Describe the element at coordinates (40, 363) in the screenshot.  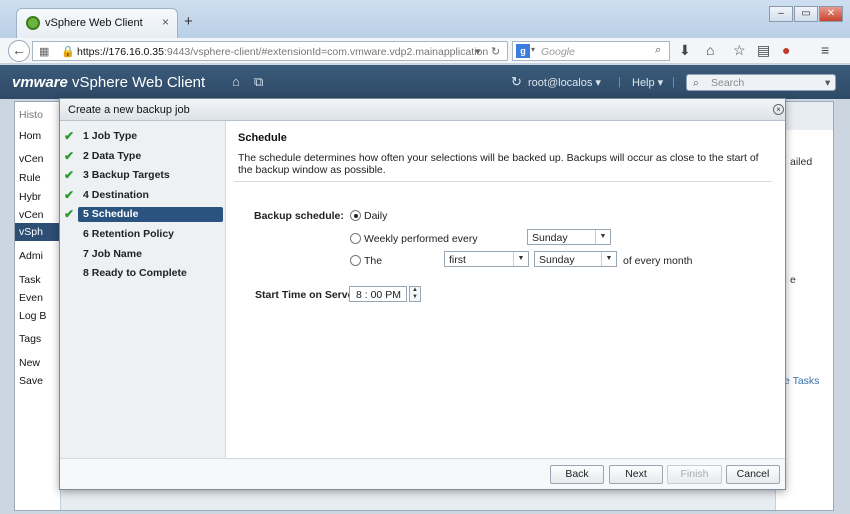
I see `nav-item-new-search: New` at that location.